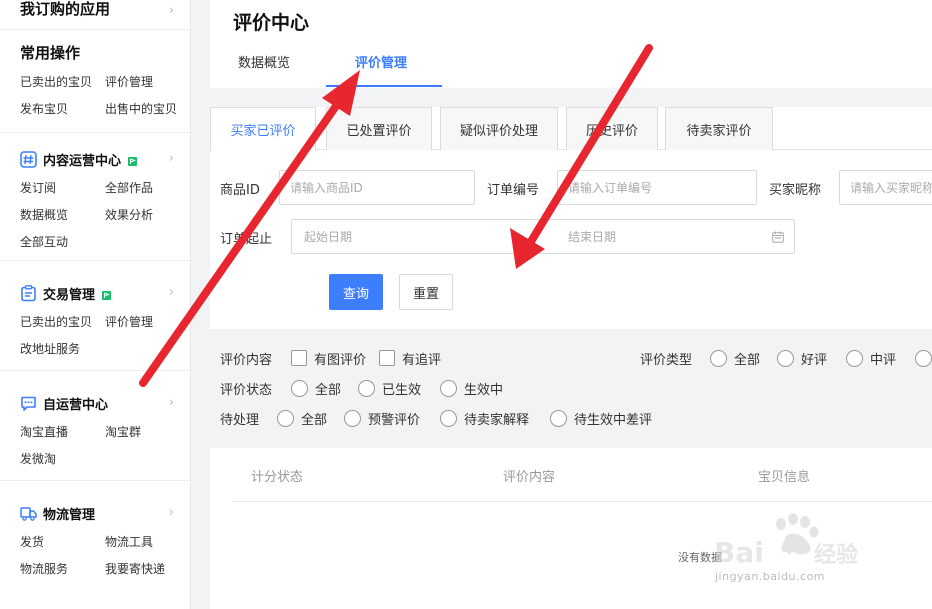 This screenshot has width=932, height=609. Describe the element at coordinates (147, 108) in the screenshot. I see `sidebar-link: 出售中的宝贝` at that location.